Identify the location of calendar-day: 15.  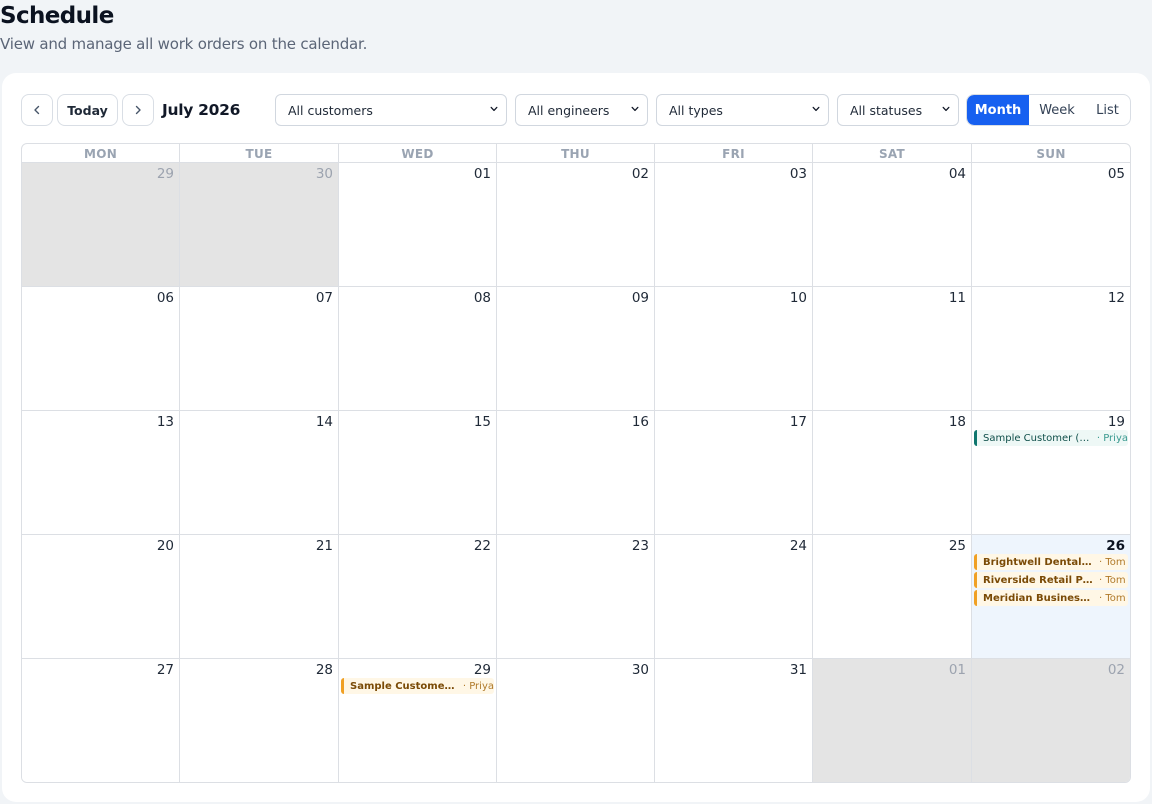
(418, 472).